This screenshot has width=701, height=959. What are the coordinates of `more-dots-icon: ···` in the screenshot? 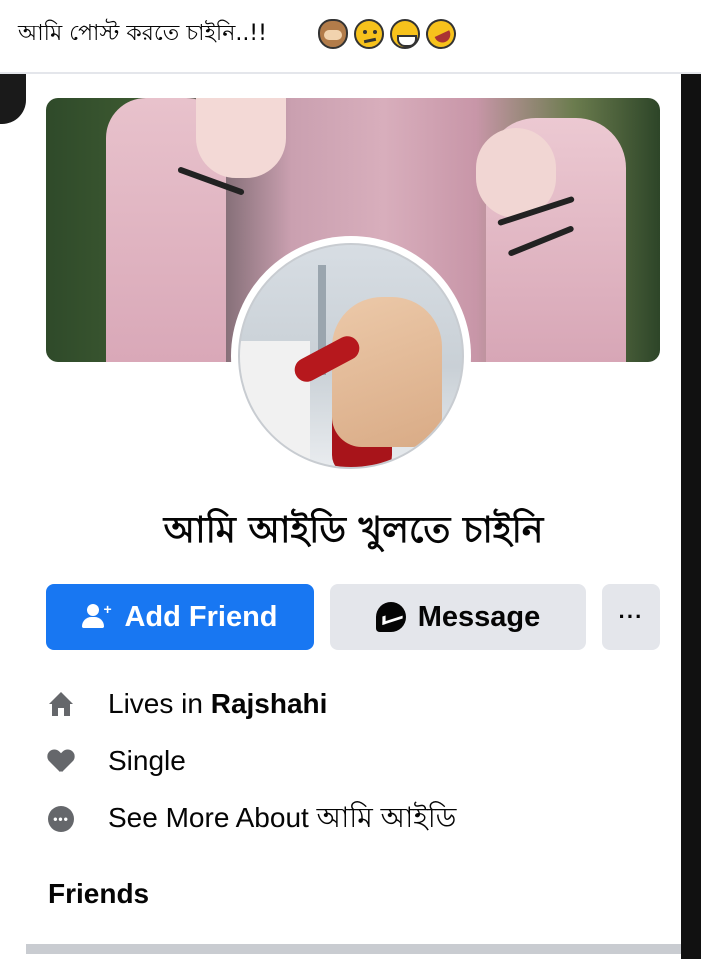 It's located at (631, 616).